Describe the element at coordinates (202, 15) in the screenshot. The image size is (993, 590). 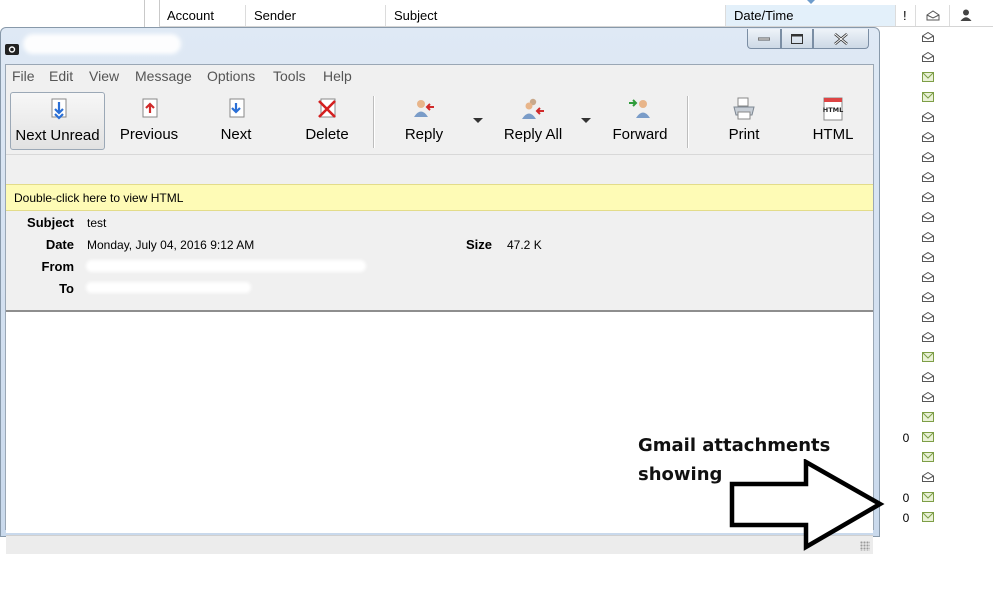
I see `column-account: Account` at that location.